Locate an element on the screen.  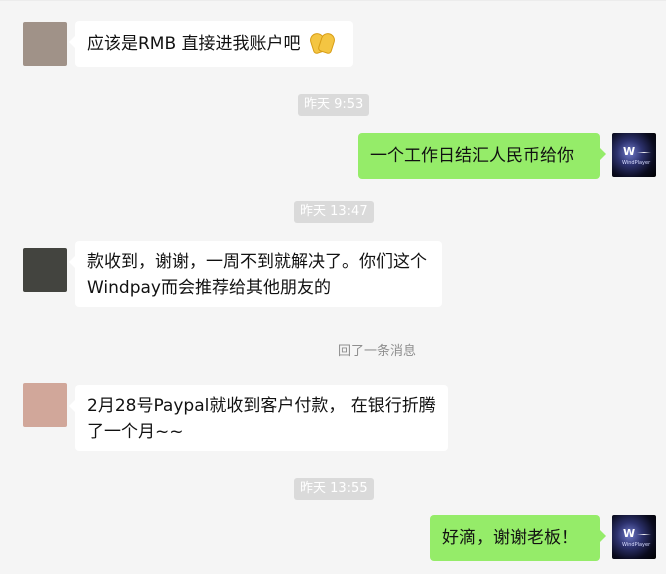
incoming-message-bubble: 2月28号Paypal就收到客户付款， 在银行折腾了一个月~~ is located at coordinates (258, 418).